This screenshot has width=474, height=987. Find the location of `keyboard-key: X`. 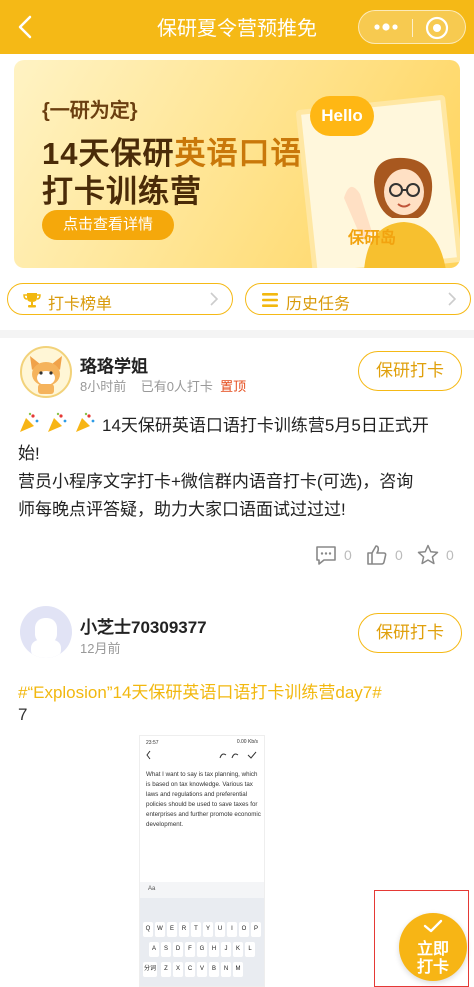

keyboard-key: X is located at coordinates (178, 969).